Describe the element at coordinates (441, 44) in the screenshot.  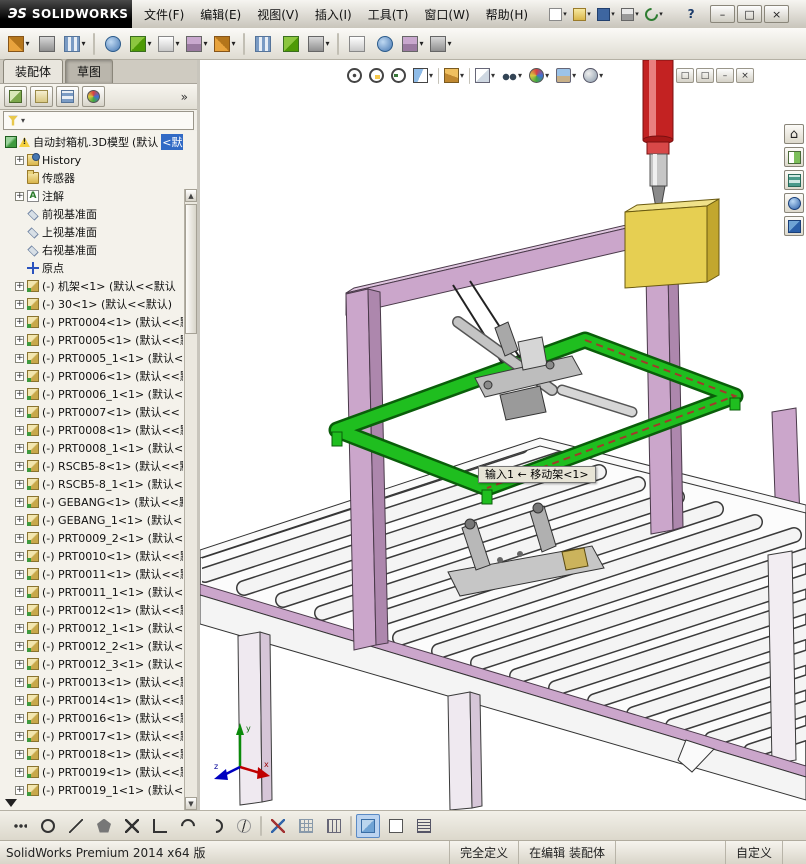
I see `options-icon` at that location.